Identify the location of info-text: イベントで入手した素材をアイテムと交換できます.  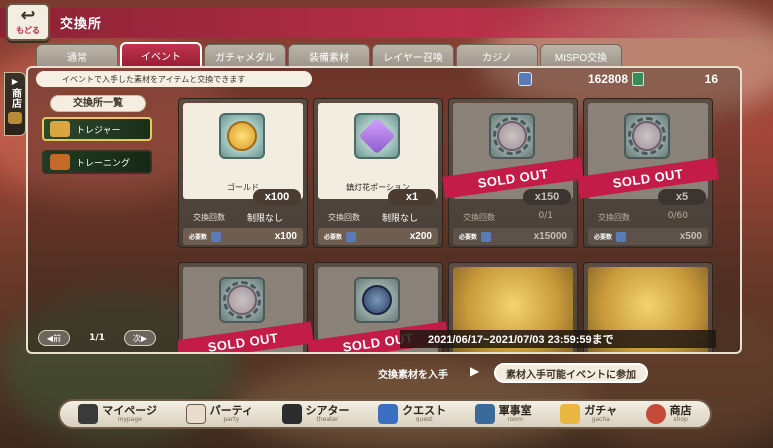
(174, 79).